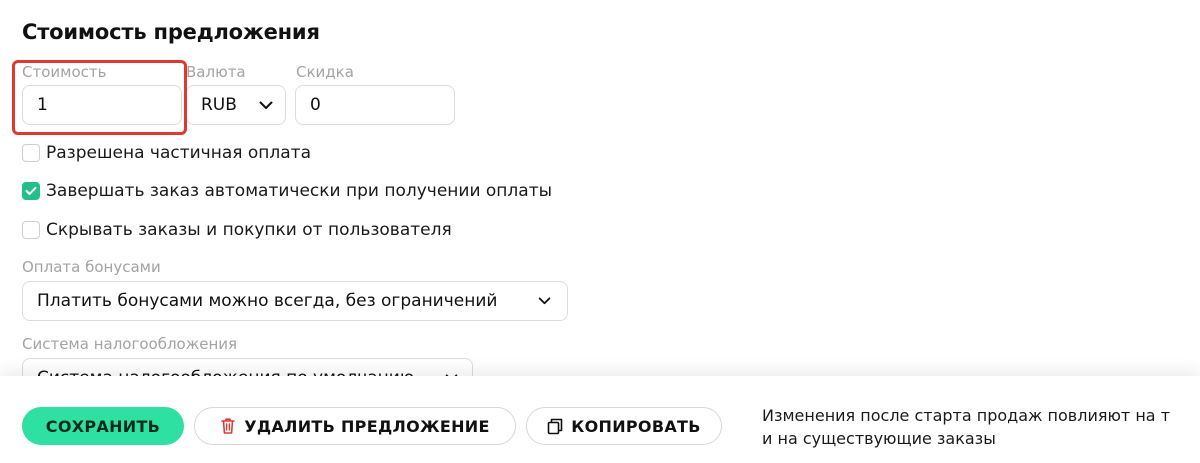 The image size is (1200, 463). What do you see at coordinates (31, 153) in the screenshot?
I see `checkbox-partial-payment` at bounding box center [31, 153].